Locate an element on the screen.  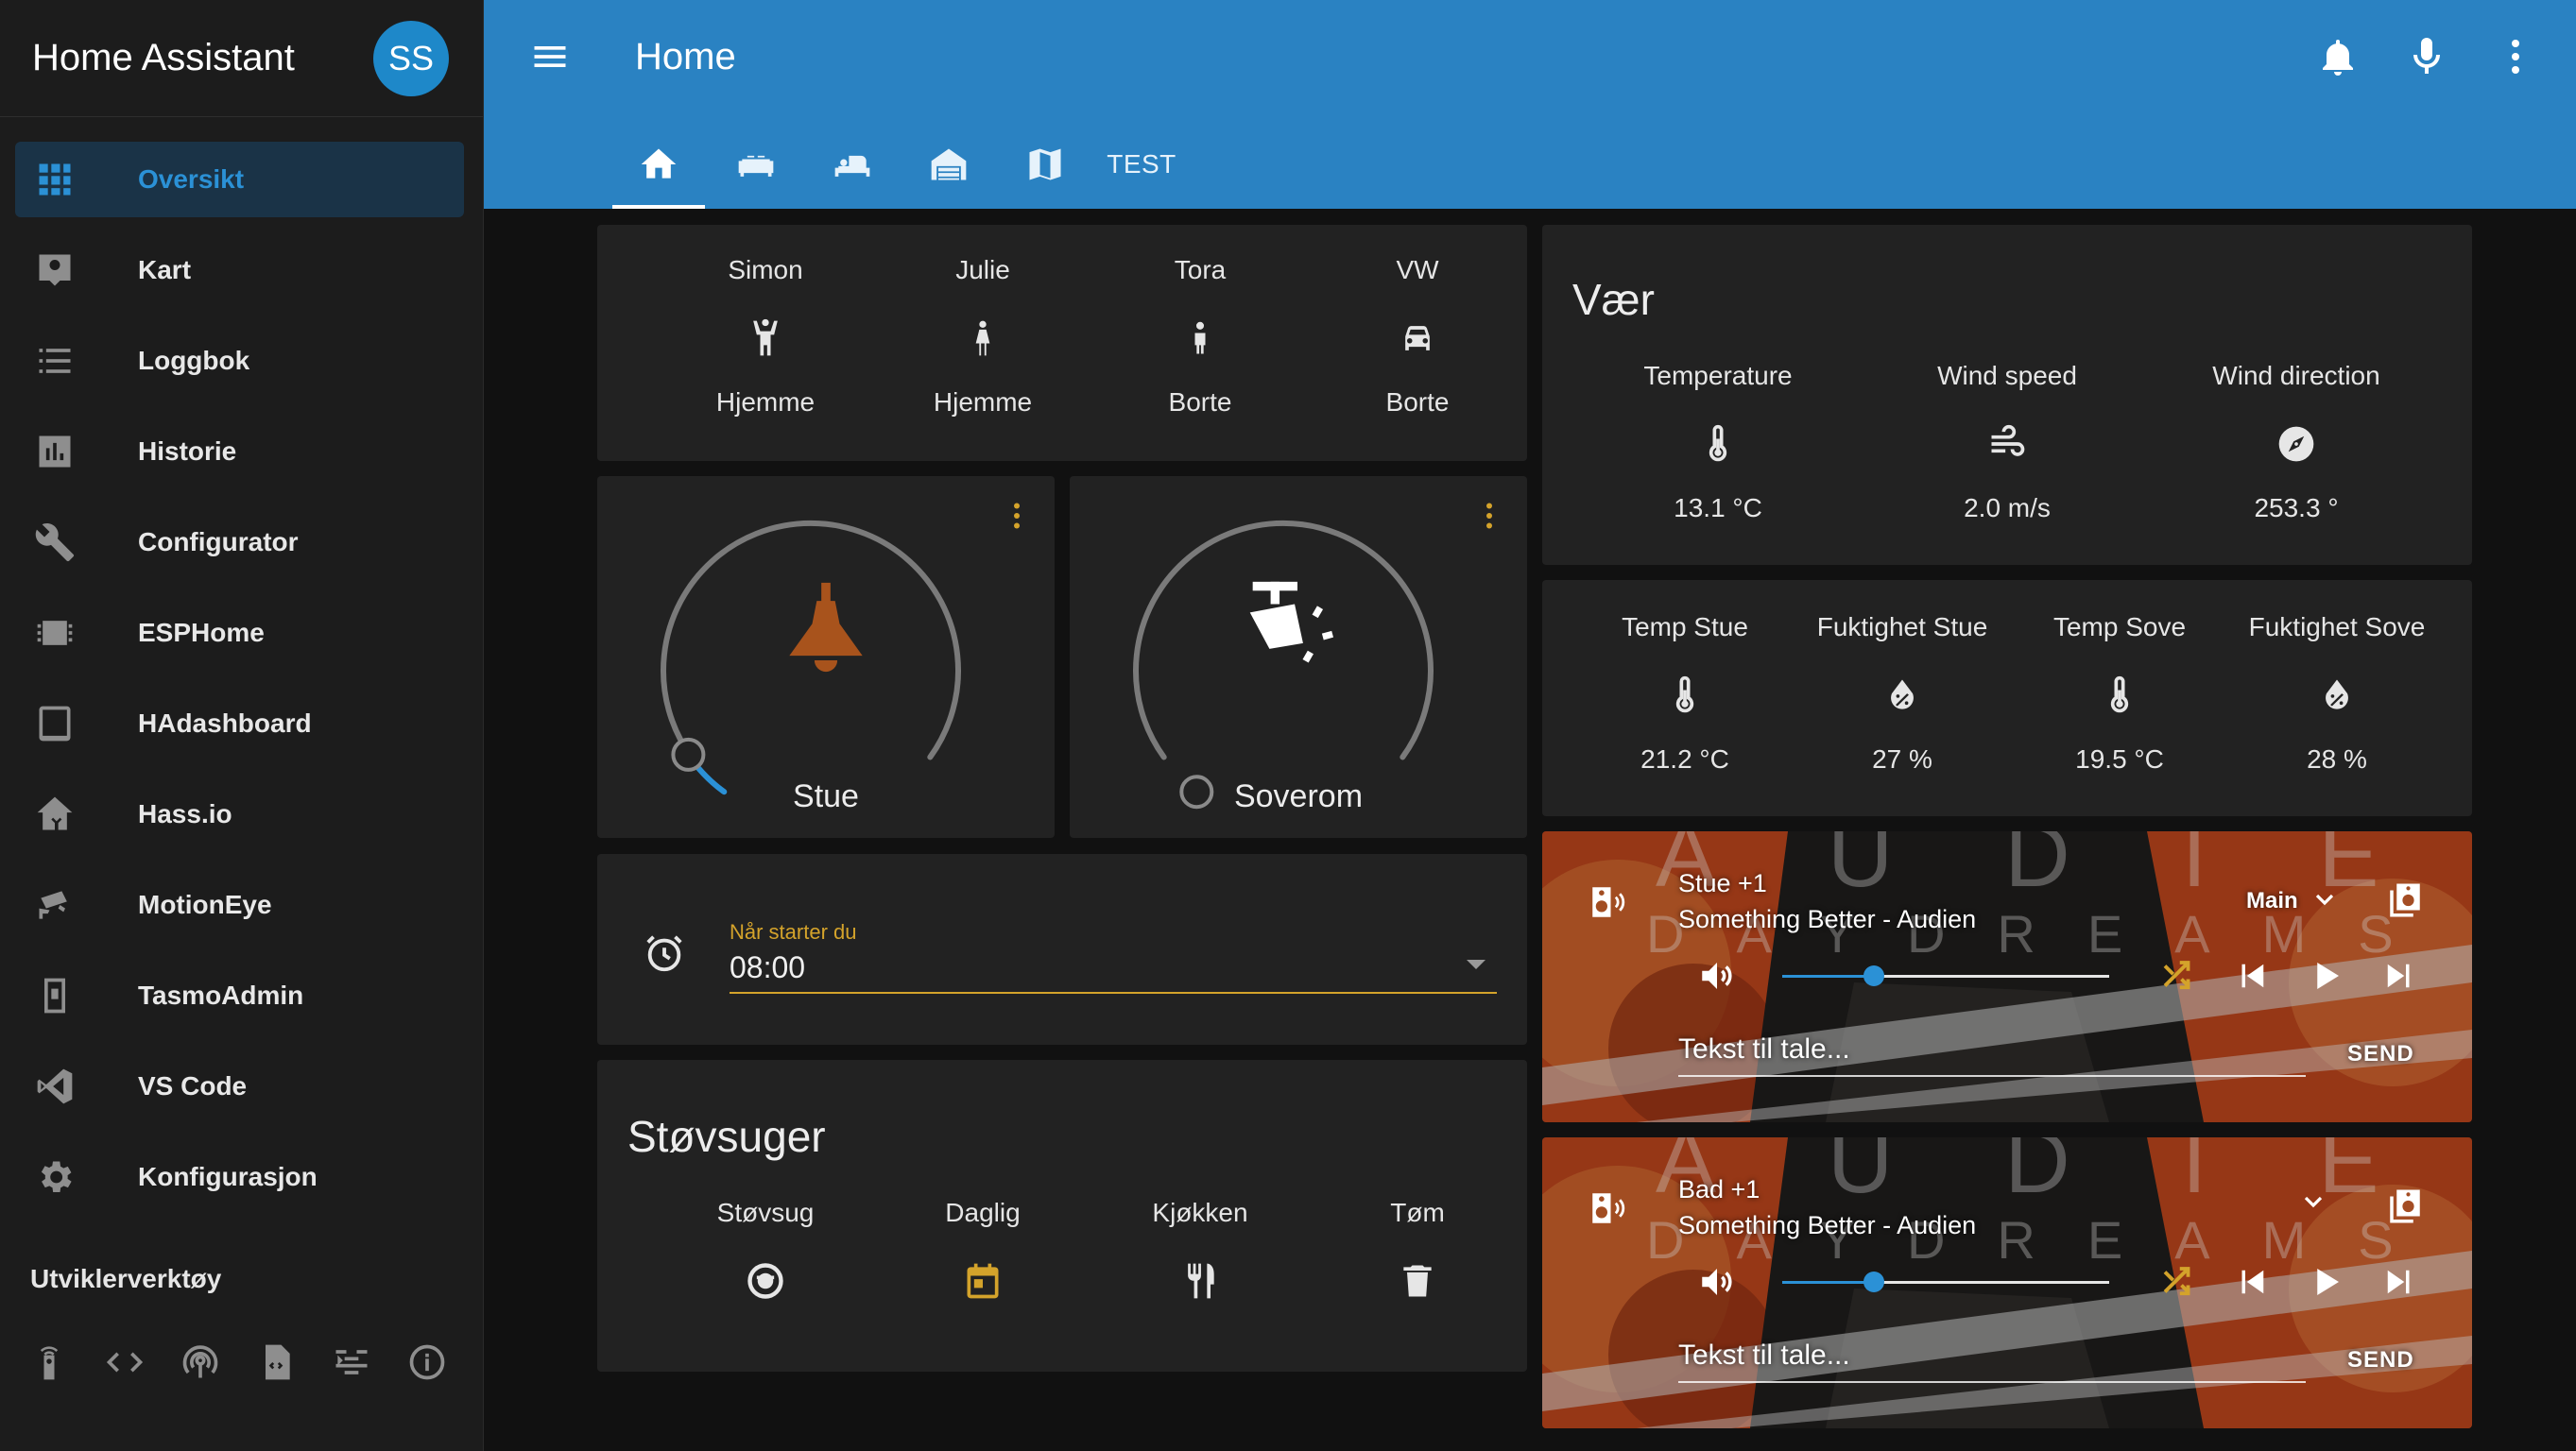
sidebar-item-esphome: ESPHome is located at coordinates (241, 633).